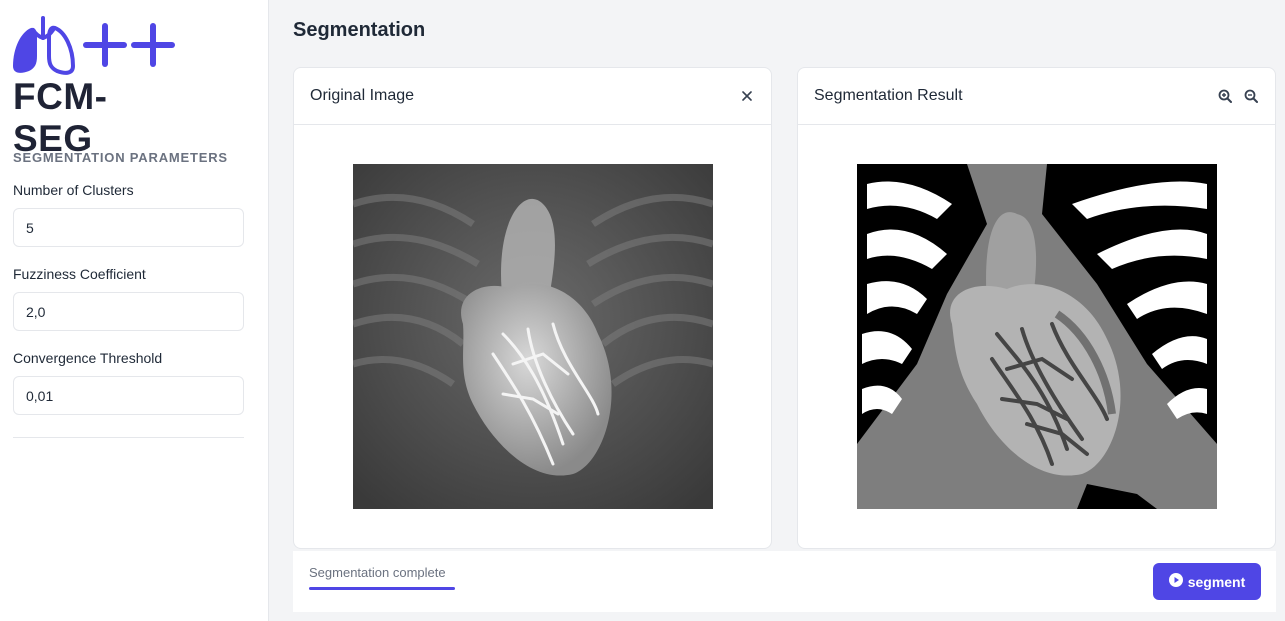 The image size is (1285, 621). I want to click on fuzziness-coefficient-label: Fuzziness Coefficient, so click(79, 274).